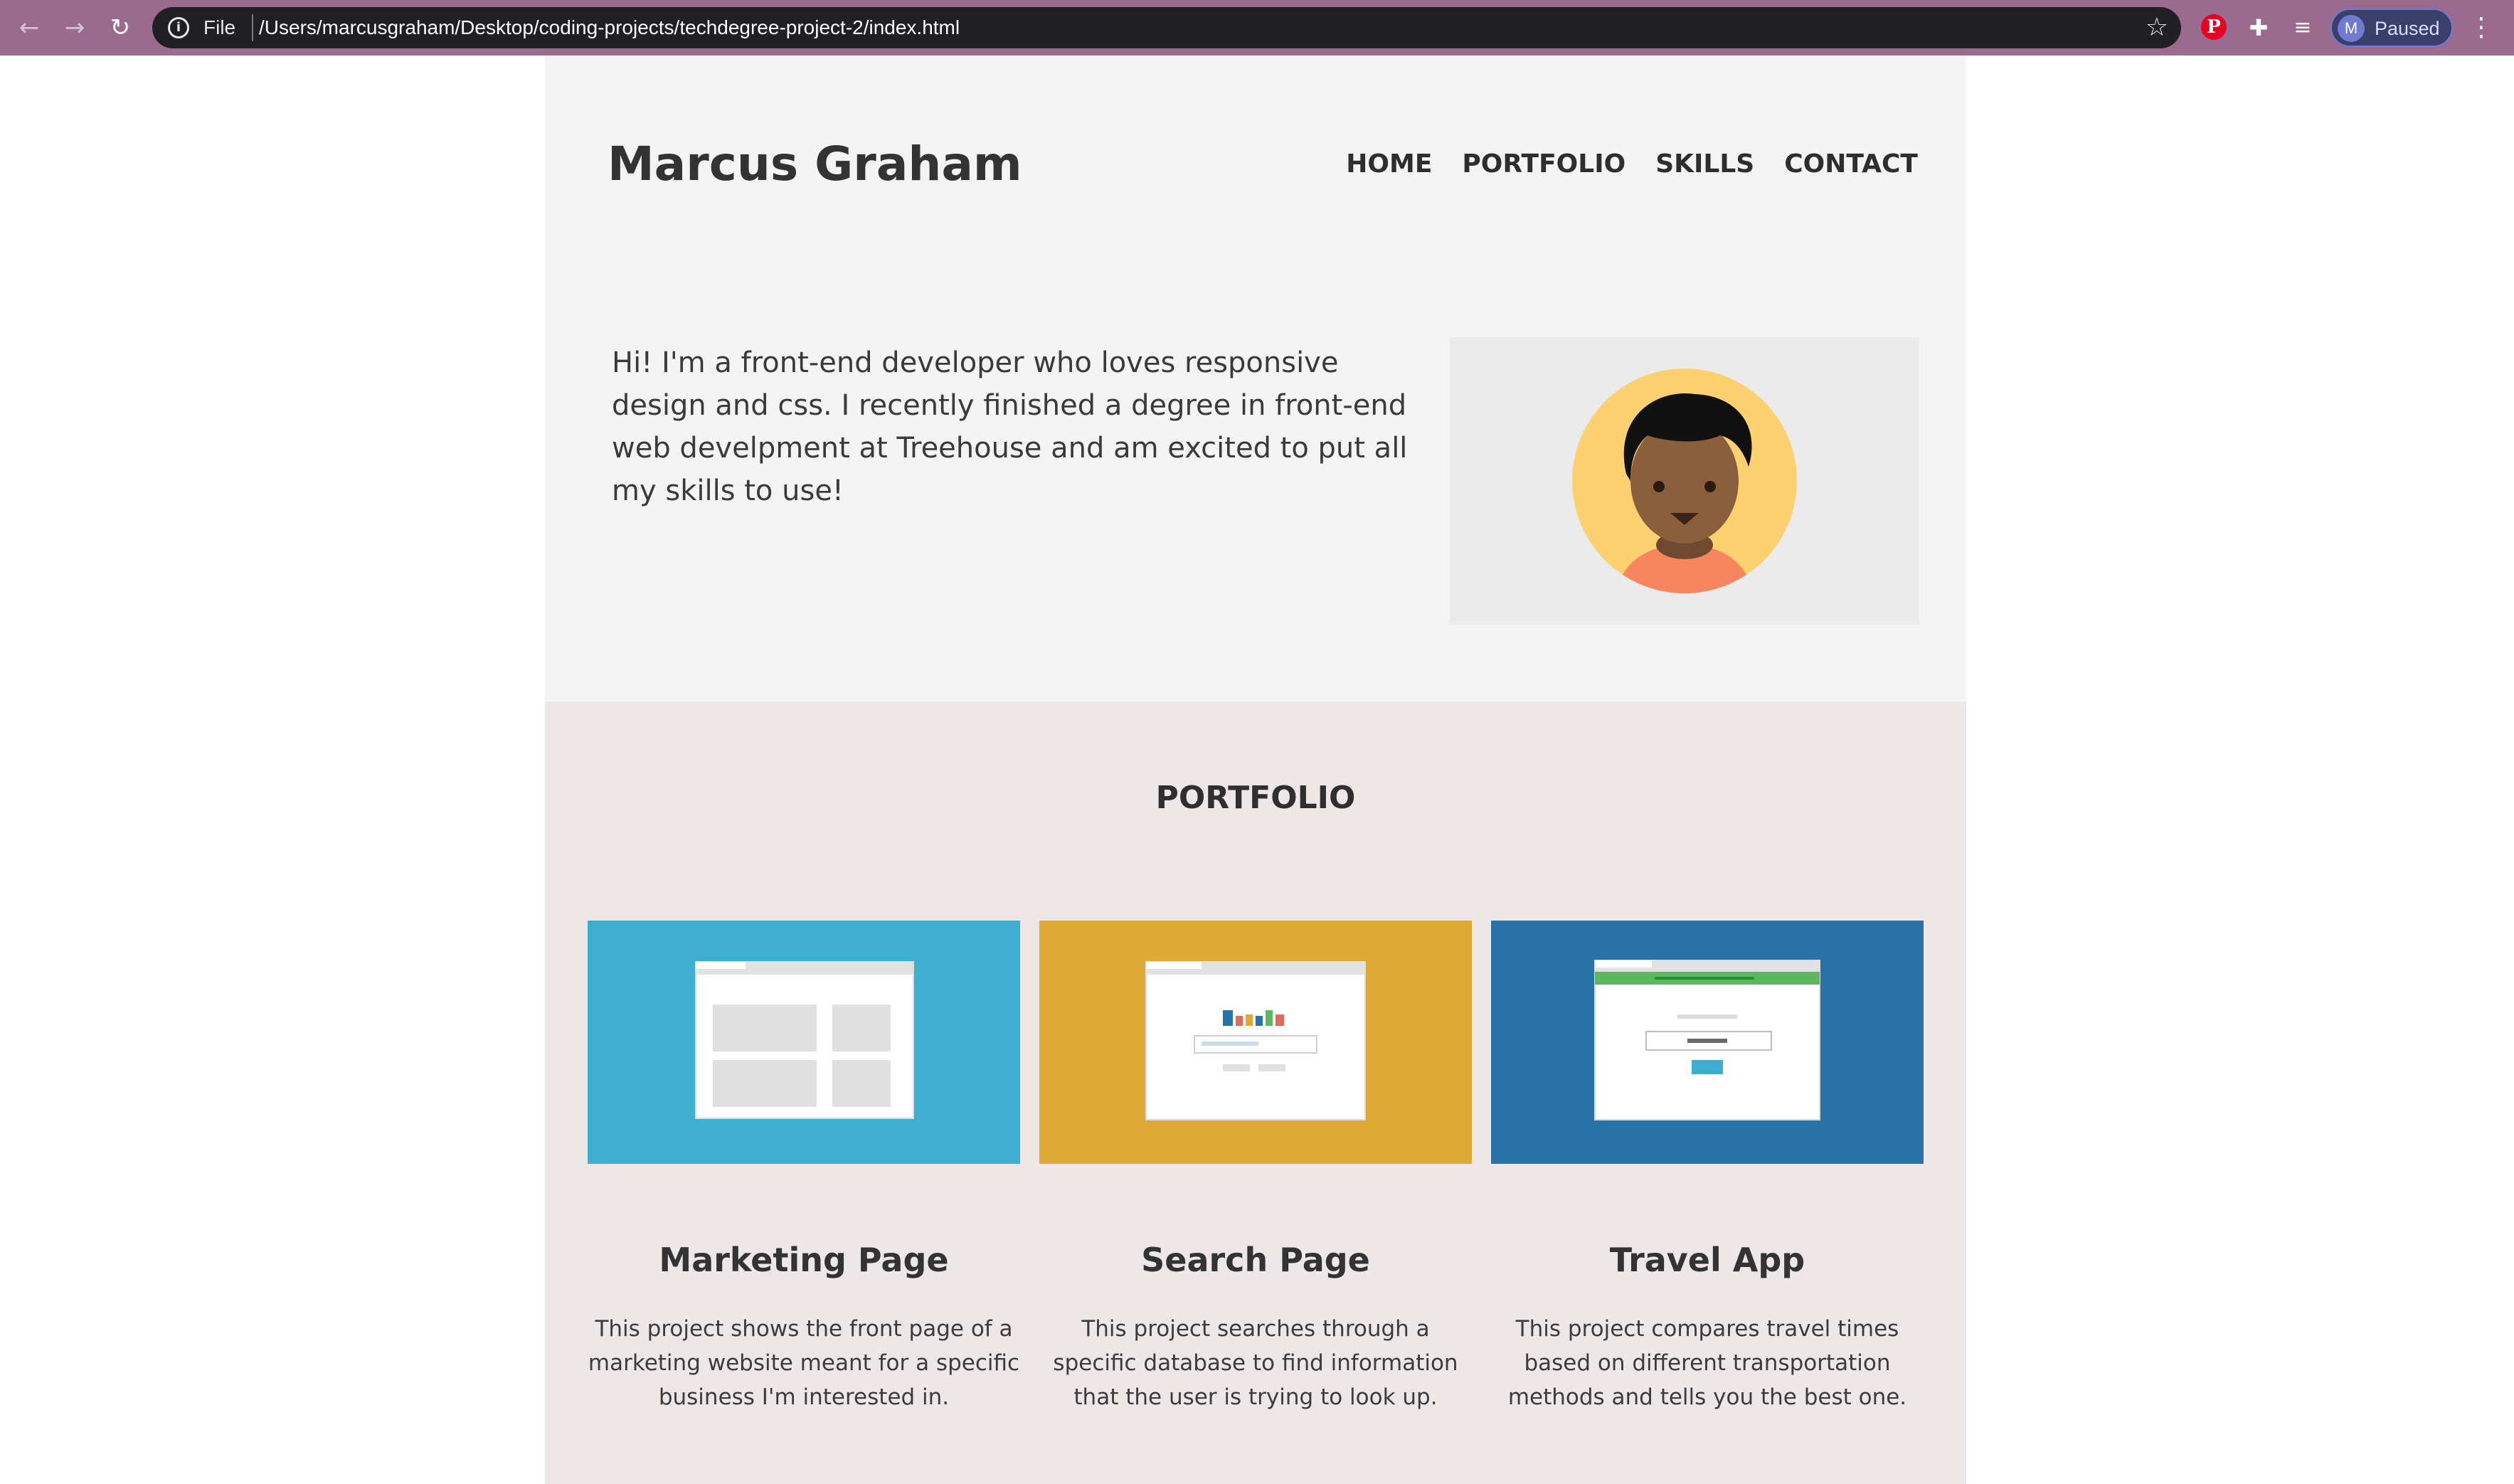 This screenshot has height=1484, width=2514. Describe the element at coordinates (120, 28) in the screenshot. I see `reload-icon: ↻` at that location.